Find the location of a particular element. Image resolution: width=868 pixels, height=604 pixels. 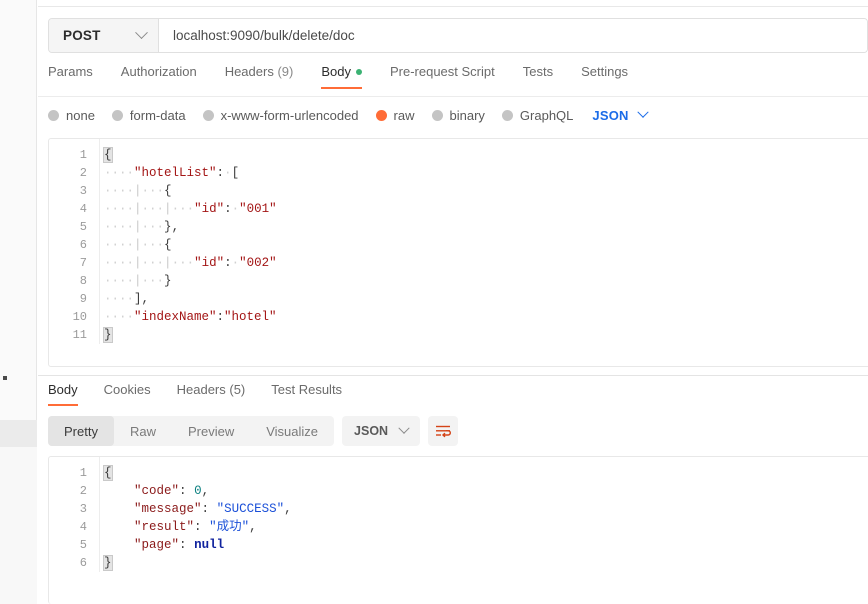

request-tab-pre-request-script: Pre-request Script is located at coordinates (442, 75).